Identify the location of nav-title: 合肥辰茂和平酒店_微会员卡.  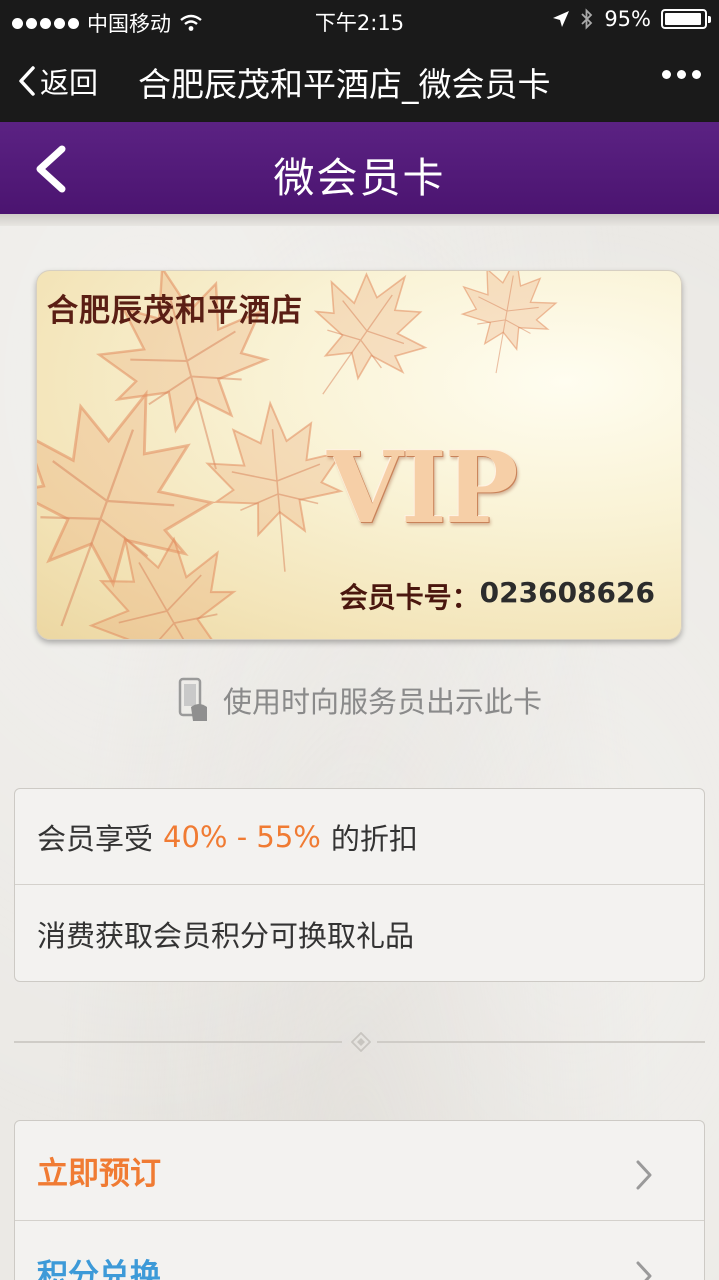
(344, 84).